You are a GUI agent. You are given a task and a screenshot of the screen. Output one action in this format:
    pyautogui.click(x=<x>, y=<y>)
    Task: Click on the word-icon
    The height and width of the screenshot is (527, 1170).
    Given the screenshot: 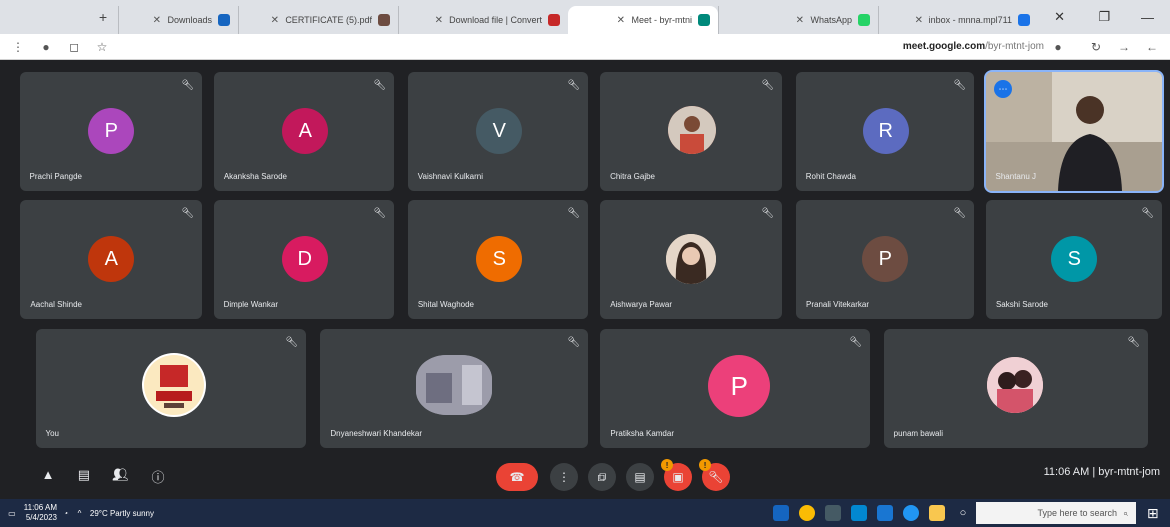 What is the action you would take?
    pyautogui.click(x=781, y=513)
    